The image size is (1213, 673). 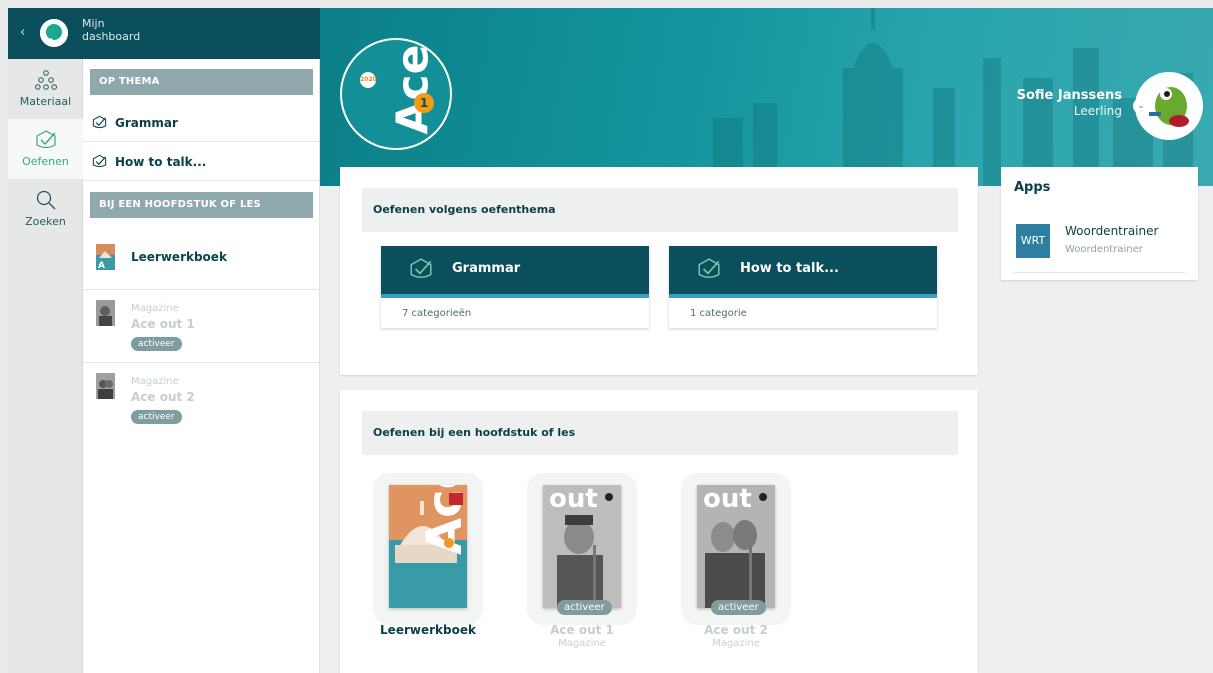 What do you see at coordinates (736, 630) in the screenshot?
I see `cover-caption: Ace out 2` at bounding box center [736, 630].